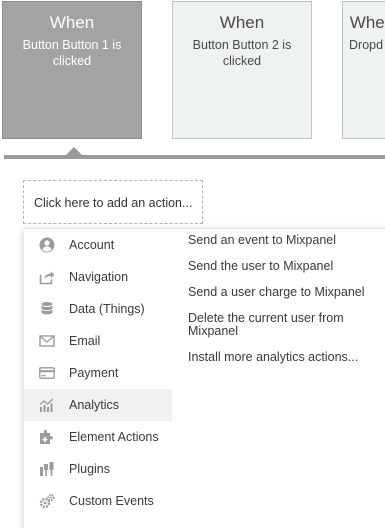 This screenshot has height=528, width=385. Describe the element at coordinates (114, 437) in the screenshot. I see `category-label: Element Actions` at that location.